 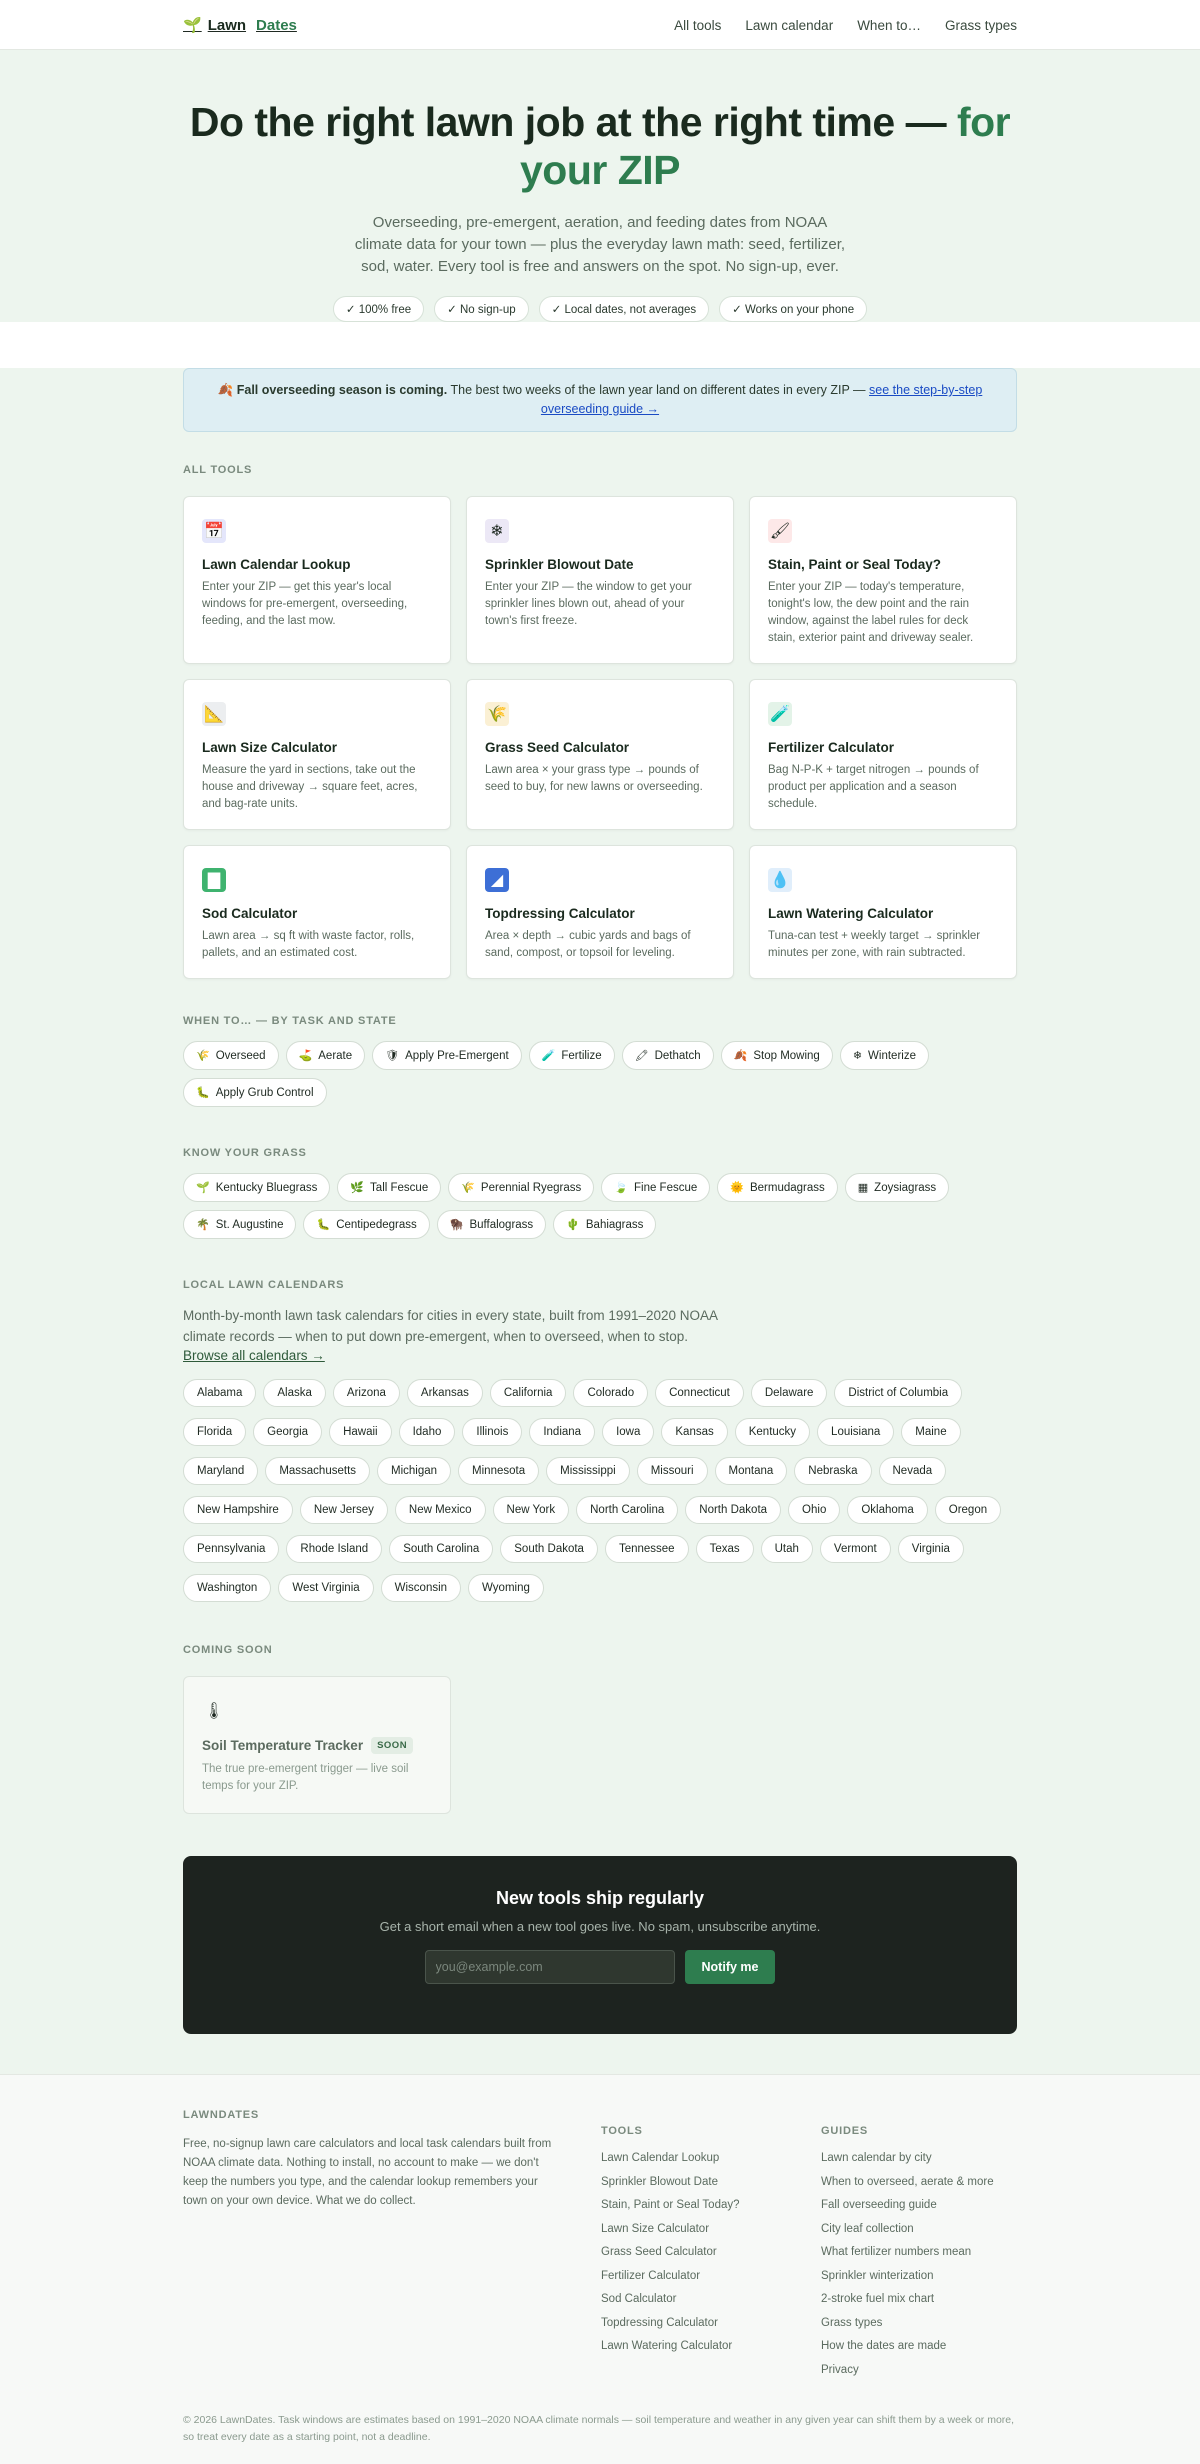 What do you see at coordinates (220, 1393) in the screenshot?
I see `state-chip: Alabama` at bounding box center [220, 1393].